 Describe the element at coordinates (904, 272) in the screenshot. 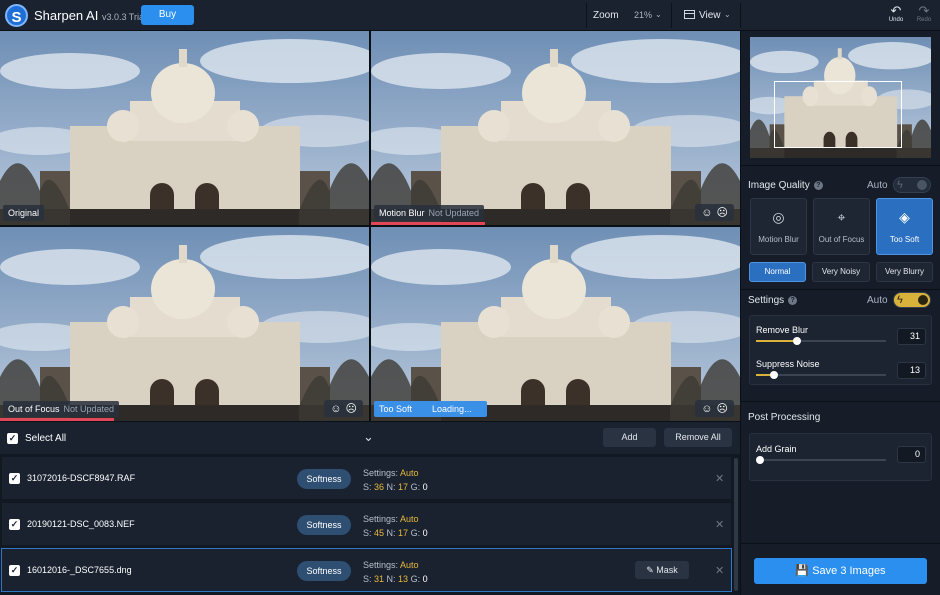

I see `noise-level-very-blurry: Very Blurry` at that location.